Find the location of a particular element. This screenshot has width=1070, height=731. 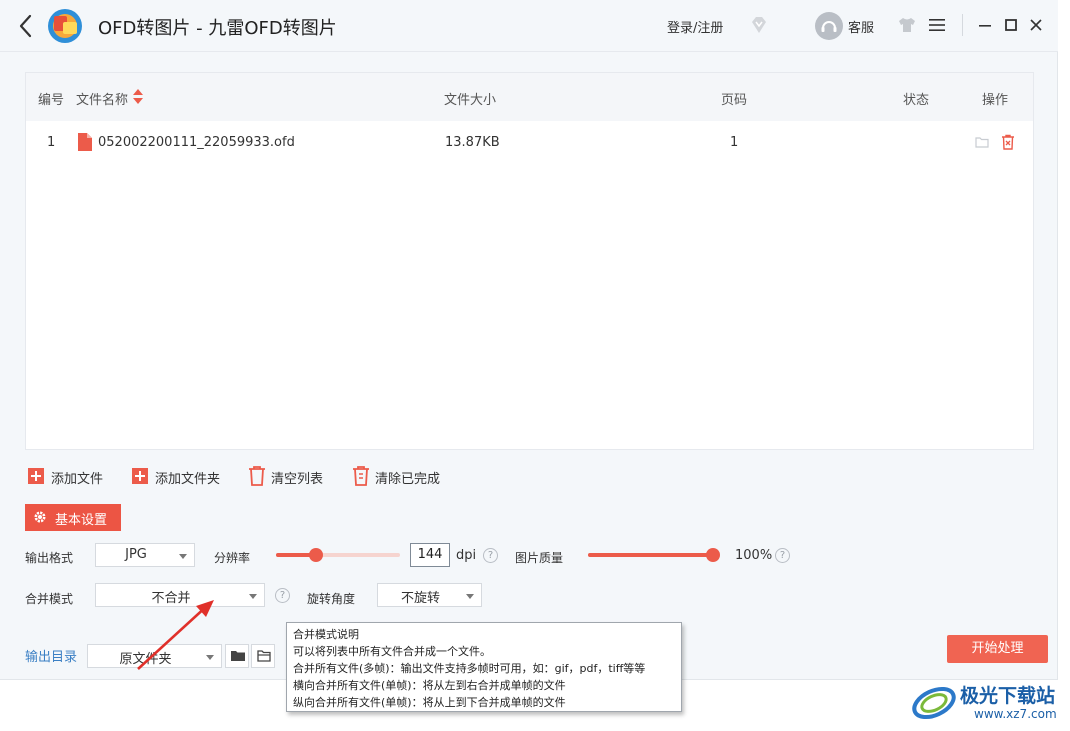

watermark-text: 极光下载站 is located at coordinates (1008, 696).